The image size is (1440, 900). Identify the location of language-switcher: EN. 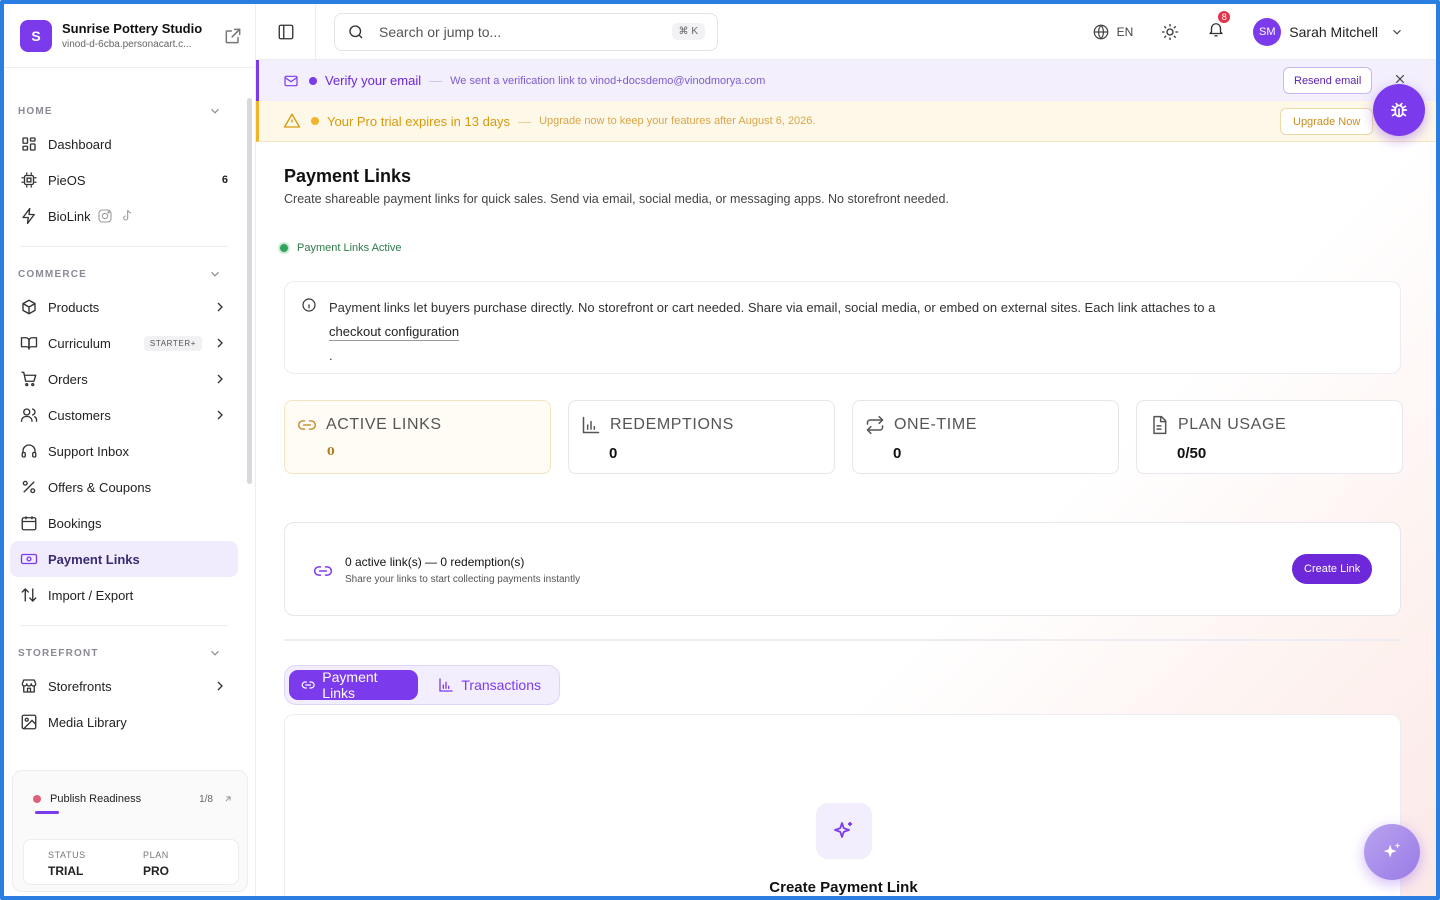
(1112, 32).